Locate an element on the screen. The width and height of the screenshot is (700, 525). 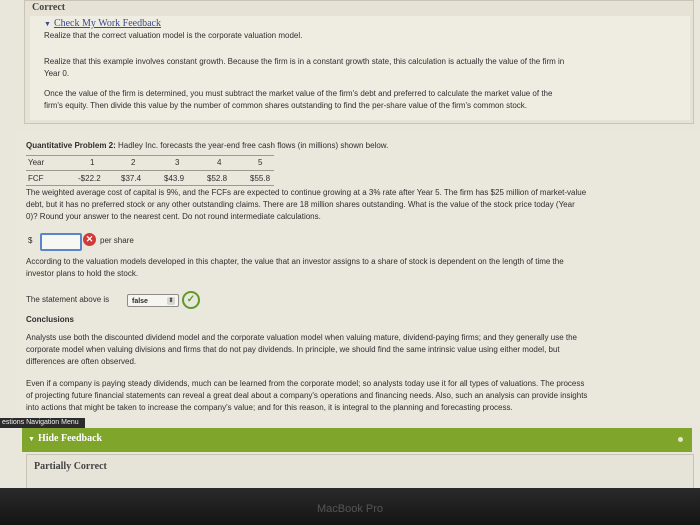
table-fcf-2: $37.4 is located at coordinates (131, 178).